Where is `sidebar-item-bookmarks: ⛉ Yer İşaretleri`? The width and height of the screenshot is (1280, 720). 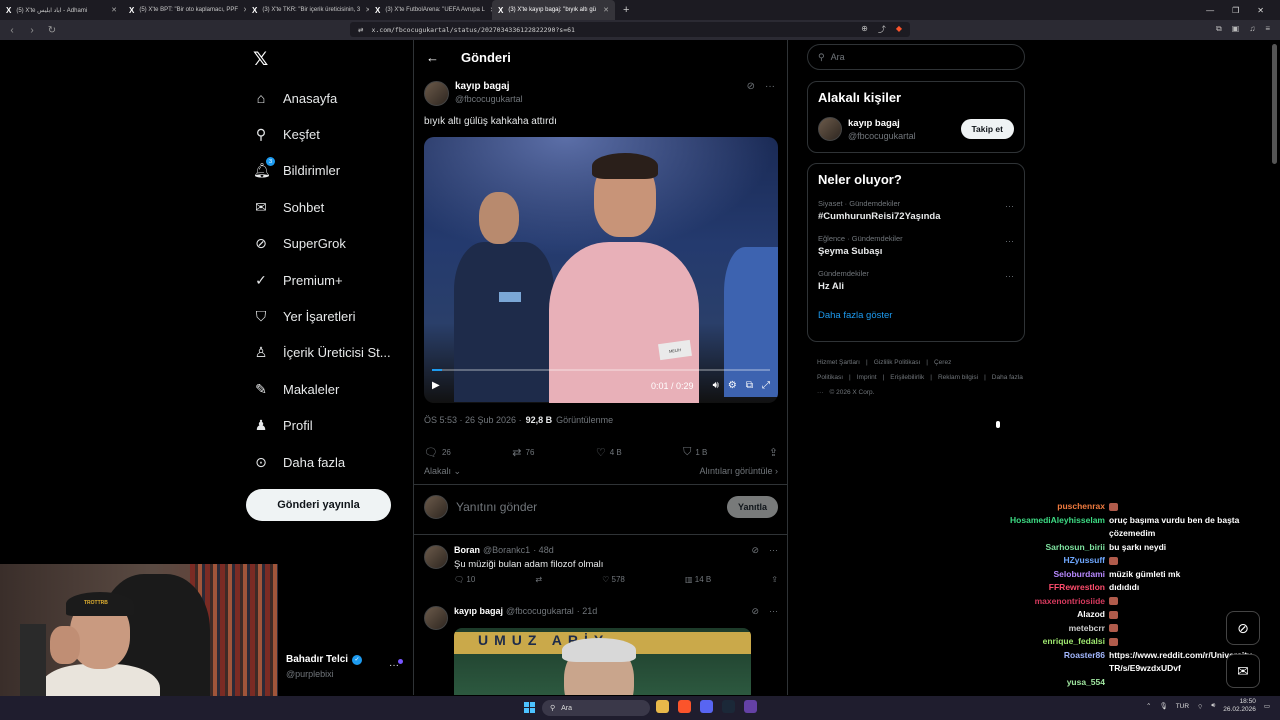 sidebar-item-bookmarks: ⛉ Yer İşaretleri is located at coordinates (322, 316).